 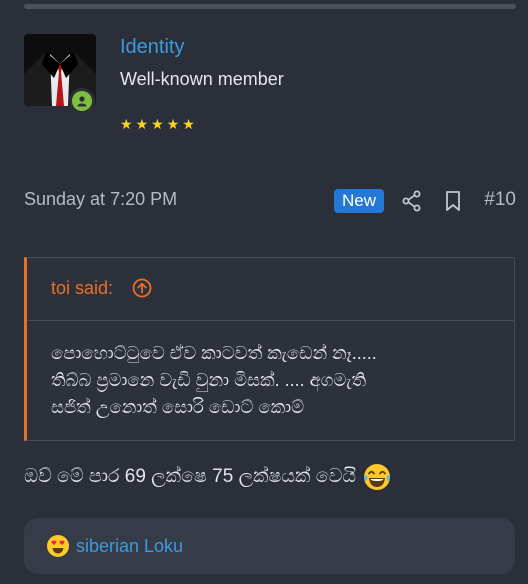 What do you see at coordinates (500, 200) in the screenshot?
I see `post-number-link: #10` at bounding box center [500, 200].